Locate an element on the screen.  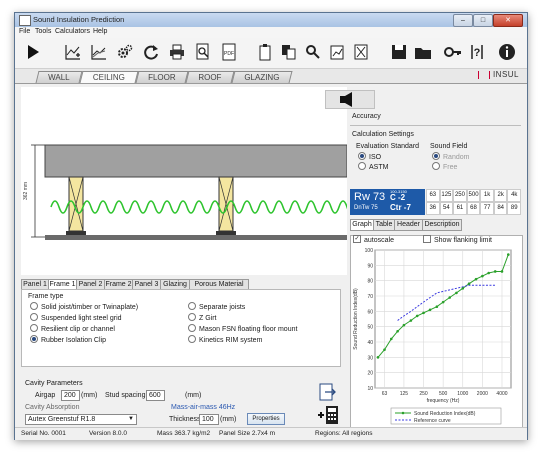
status-mass: Mass 363.7 kg/m2 is located at coordinates (184, 433).